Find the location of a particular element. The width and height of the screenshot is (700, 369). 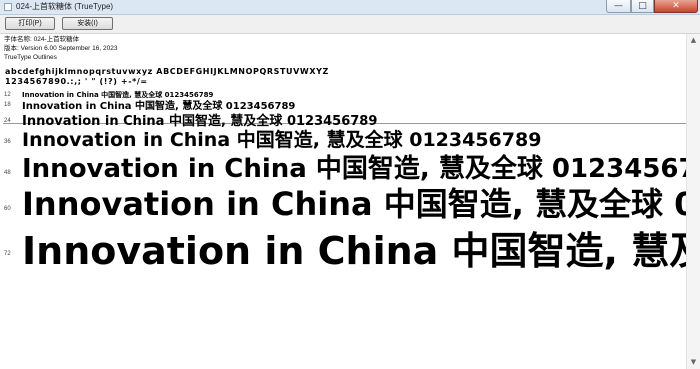

scroll-down-icon: ▼ is located at coordinates (693, 362).